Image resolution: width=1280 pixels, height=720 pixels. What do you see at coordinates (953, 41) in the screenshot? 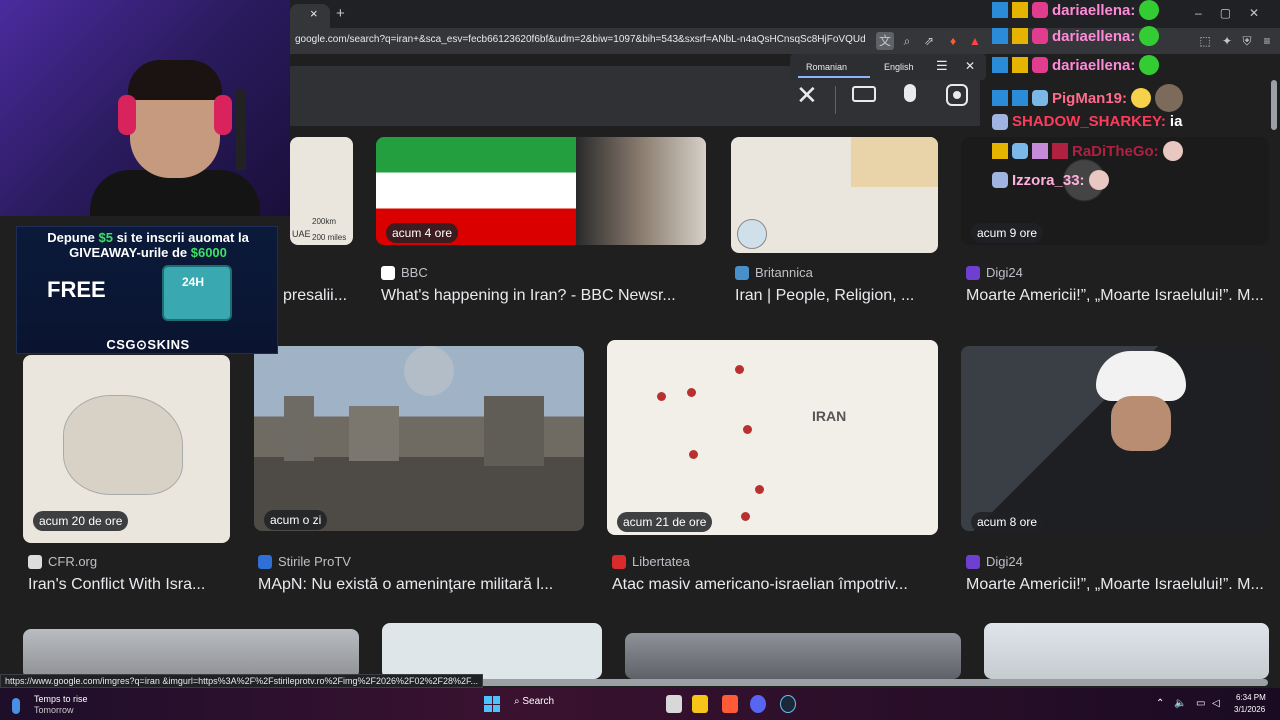
I see `brave-shield-icon: ♦` at bounding box center [953, 41].